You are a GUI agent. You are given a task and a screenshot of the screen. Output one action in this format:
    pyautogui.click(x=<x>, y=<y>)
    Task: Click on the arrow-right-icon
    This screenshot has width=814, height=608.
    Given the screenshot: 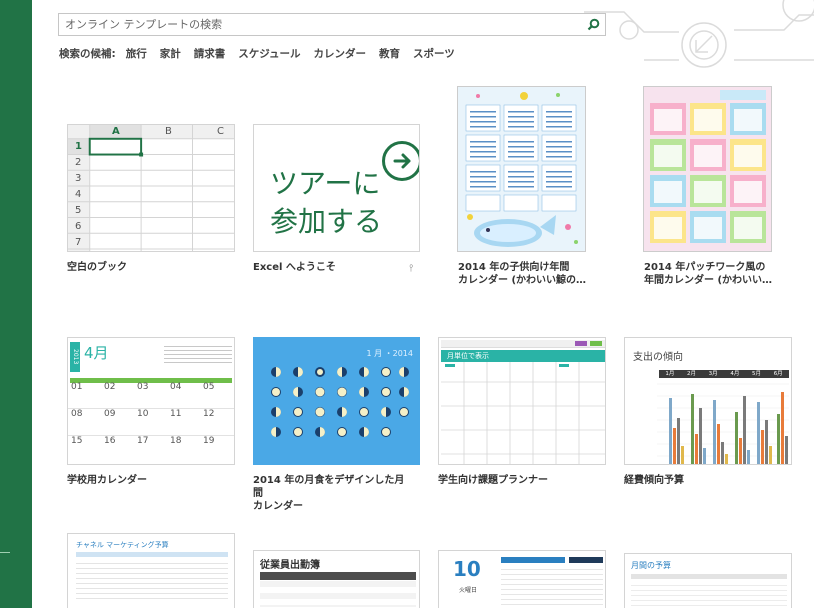 What is the action you would take?
    pyautogui.click(x=402, y=161)
    